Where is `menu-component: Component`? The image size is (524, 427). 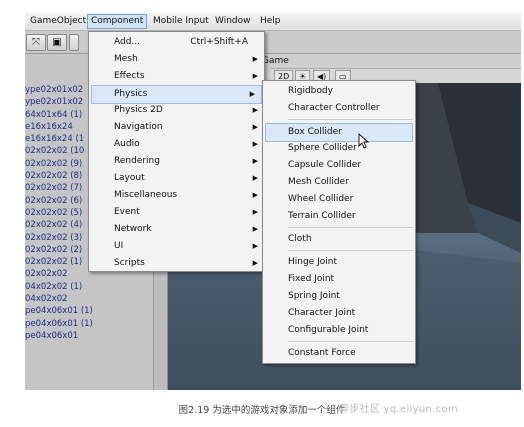 menu-component: Component is located at coordinates (117, 21).